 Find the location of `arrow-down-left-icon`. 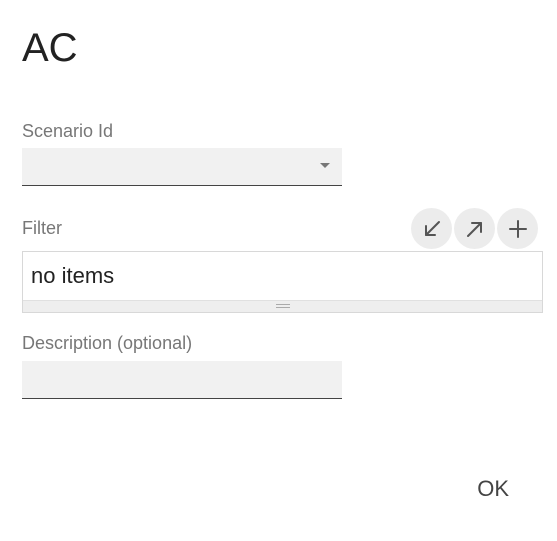

arrow-down-left-icon is located at coordinates (432, 228).